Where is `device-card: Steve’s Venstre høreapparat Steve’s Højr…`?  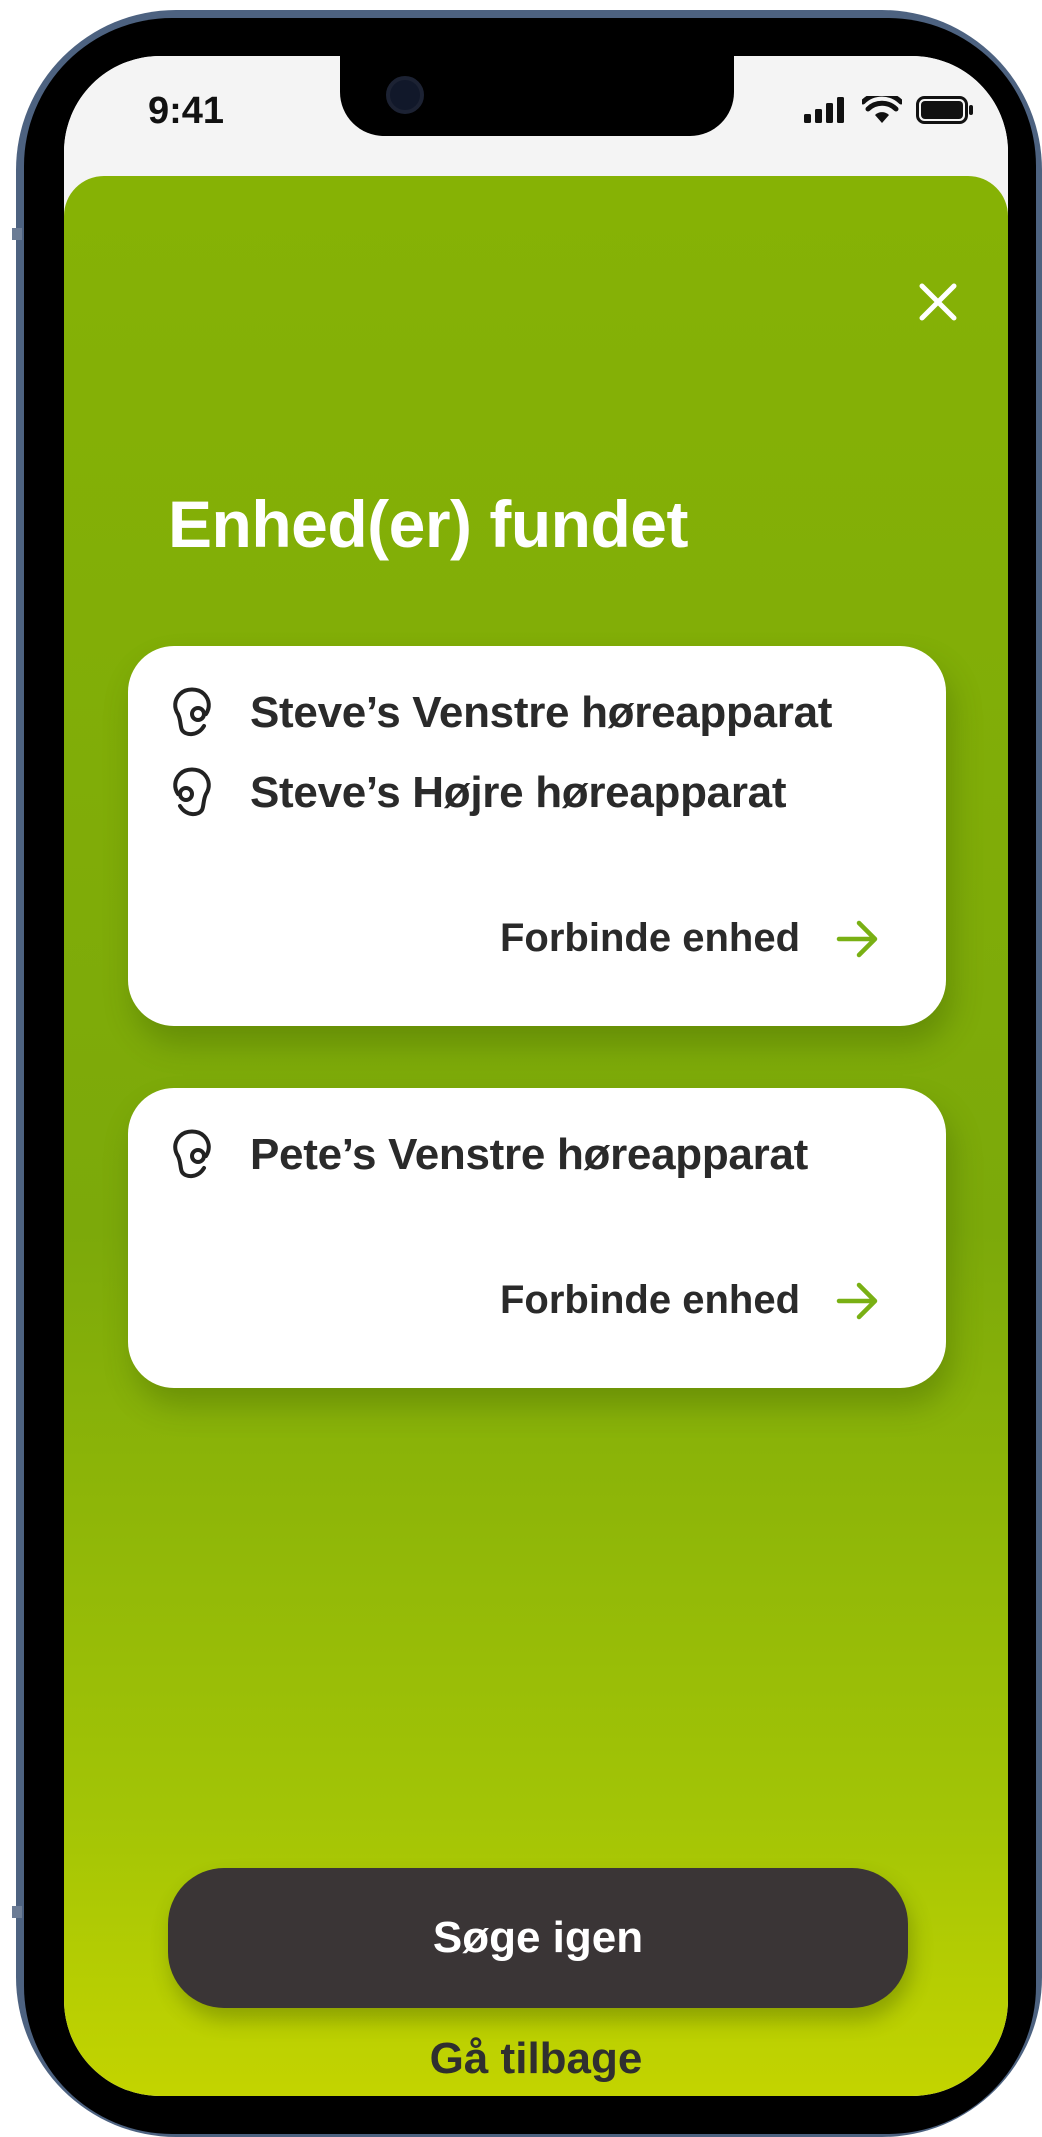 device-card: Steve’s Venstre høreapparat Steve’s Højr… is located at coordinates (537, 836).